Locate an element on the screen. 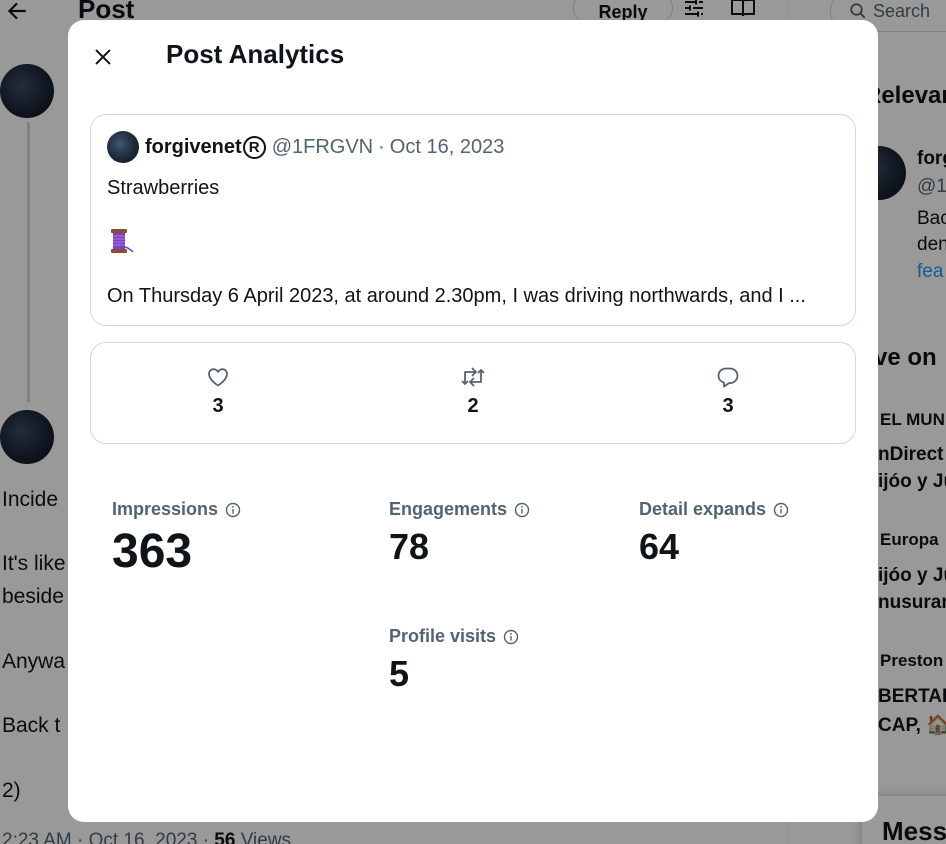  post-handle: @1FRGVN is located at coordinates (322, 147).